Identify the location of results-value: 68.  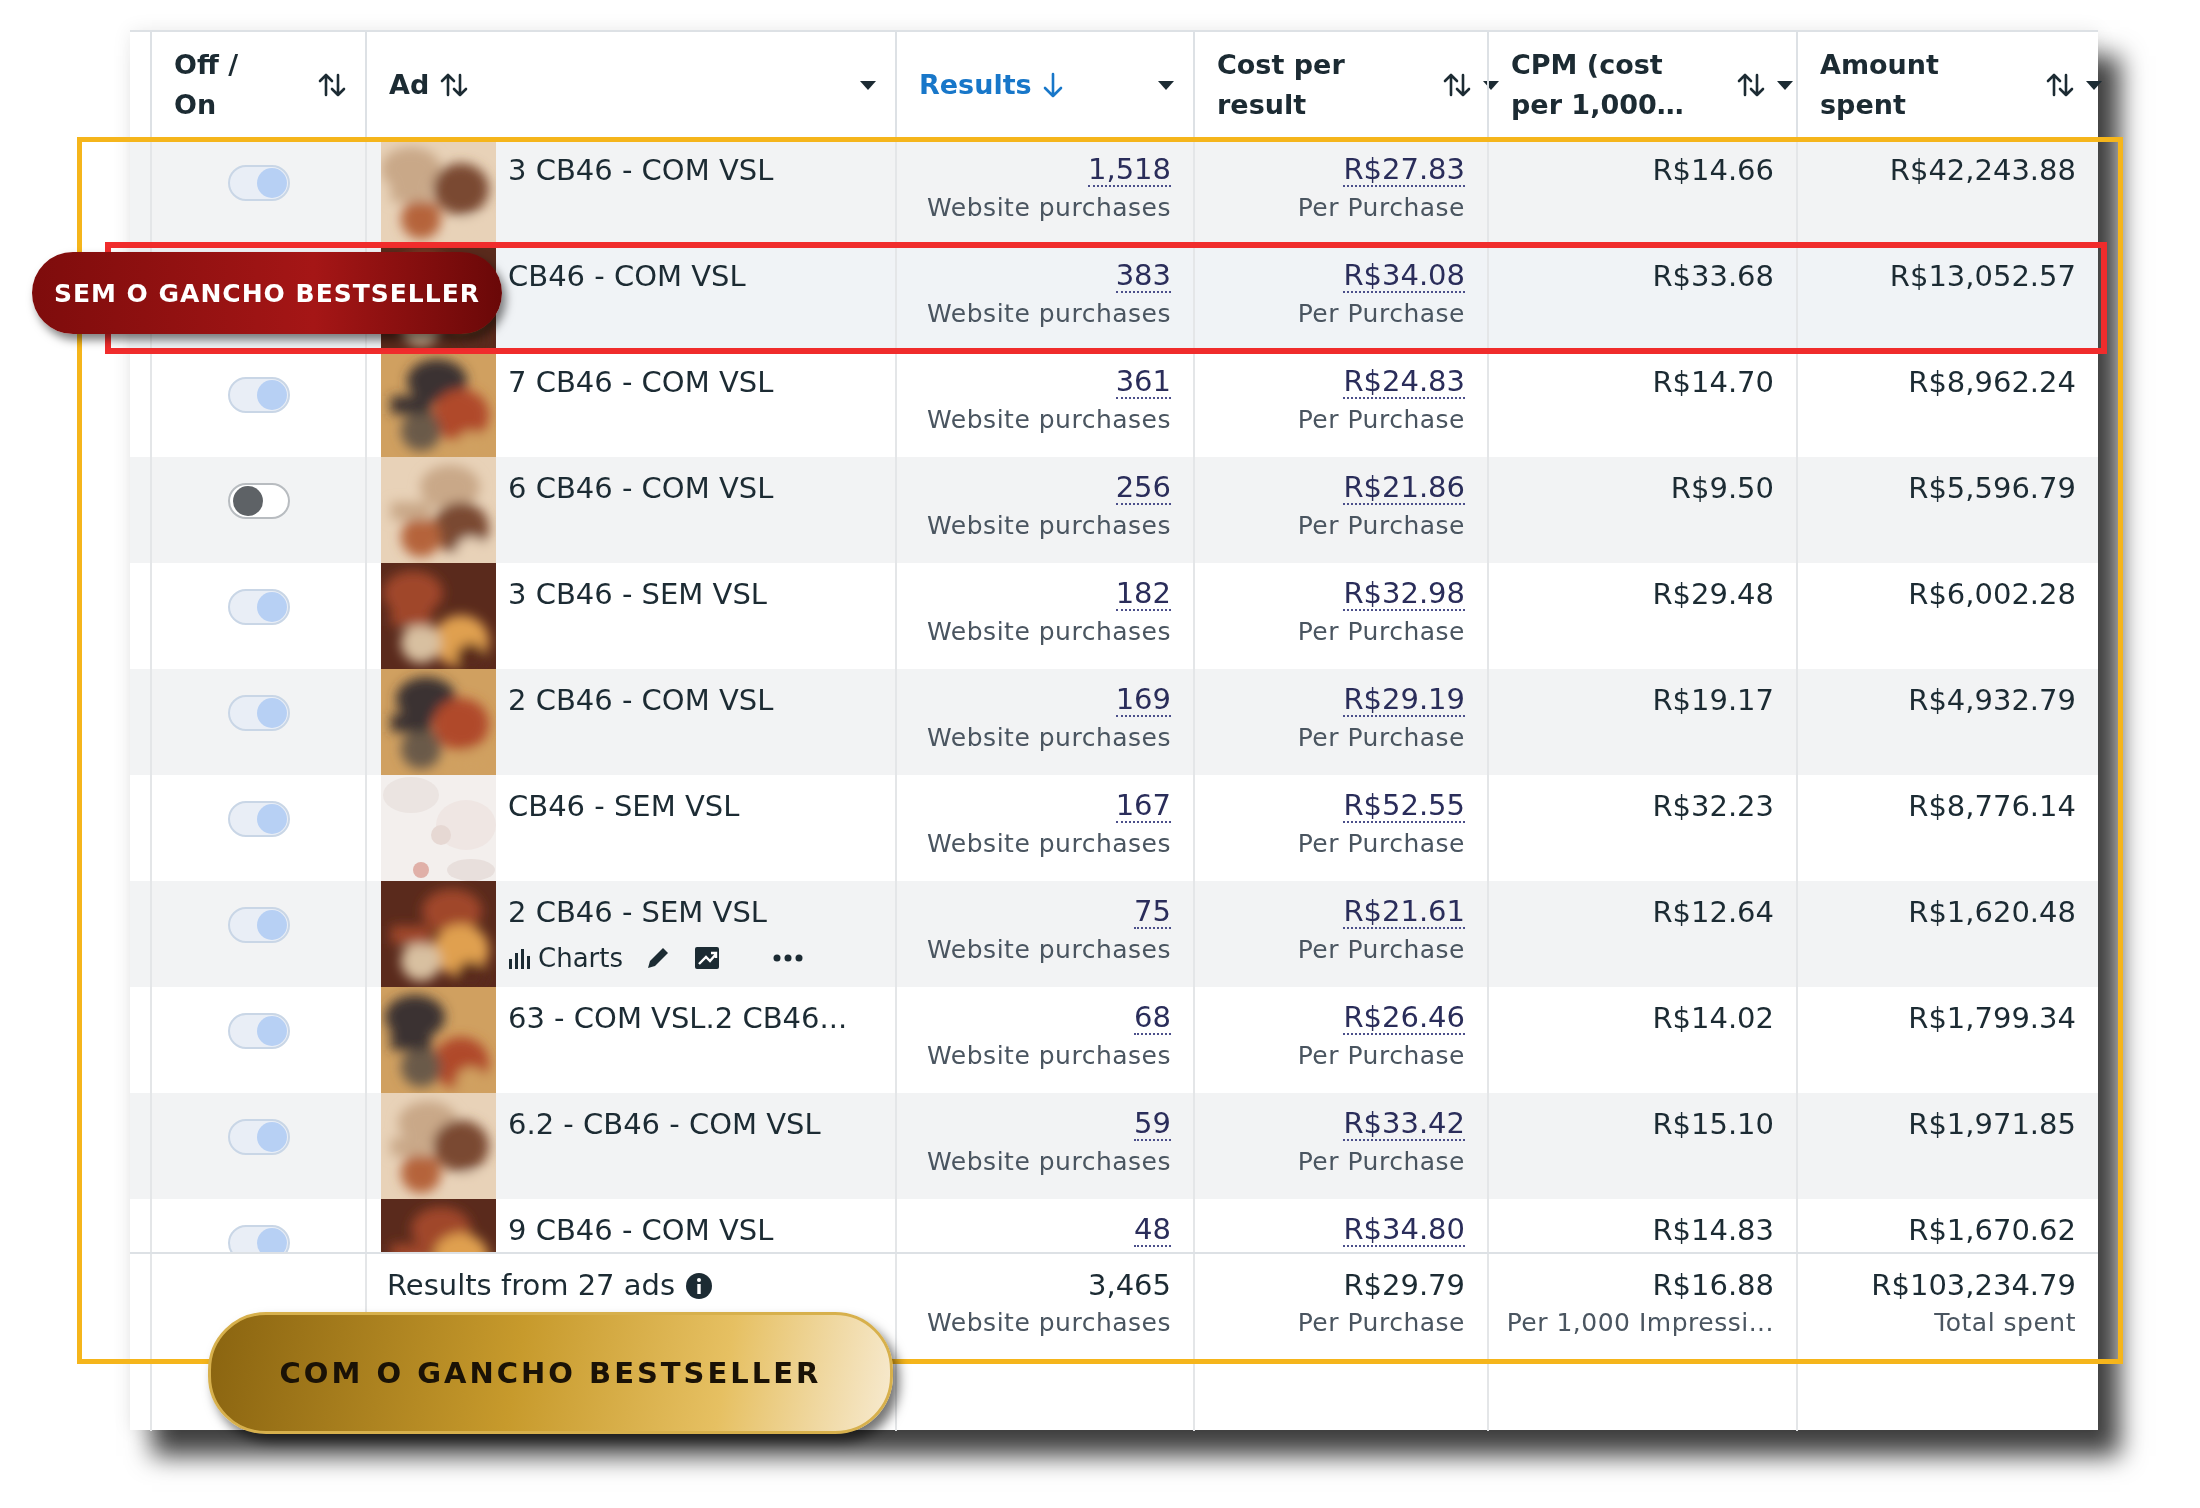
(1152, 1018).